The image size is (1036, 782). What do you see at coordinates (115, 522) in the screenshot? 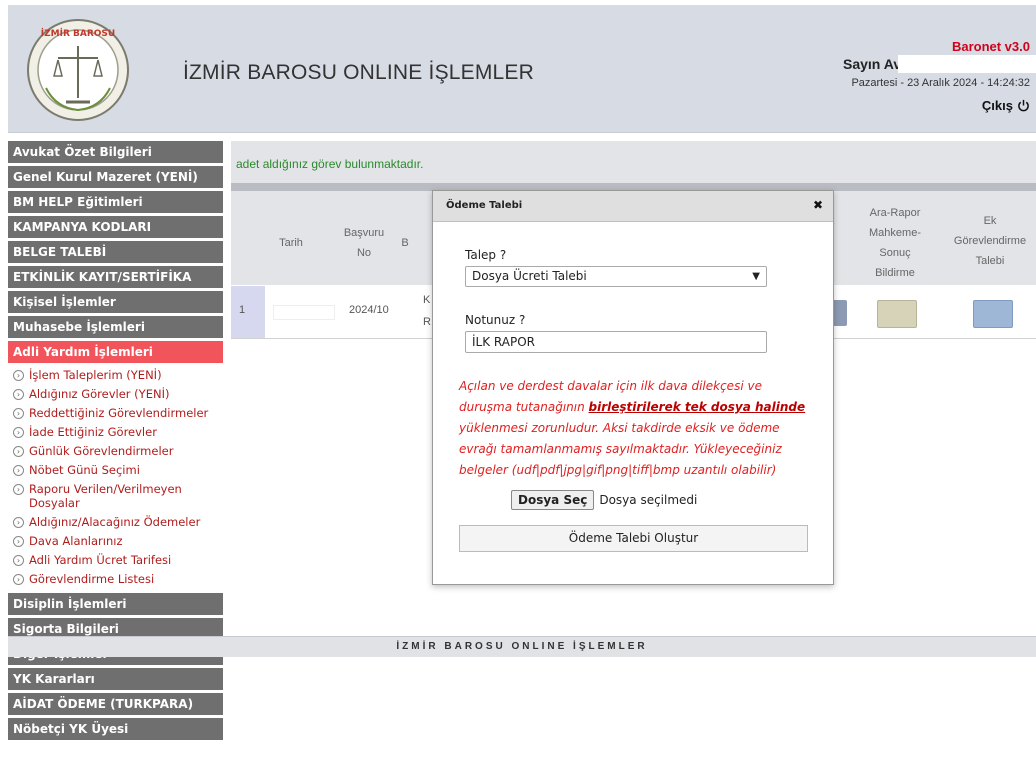
I see `submenu-item: › Aldığınız/Alacağınız Ödemeler` at bounding box center [115, 522].